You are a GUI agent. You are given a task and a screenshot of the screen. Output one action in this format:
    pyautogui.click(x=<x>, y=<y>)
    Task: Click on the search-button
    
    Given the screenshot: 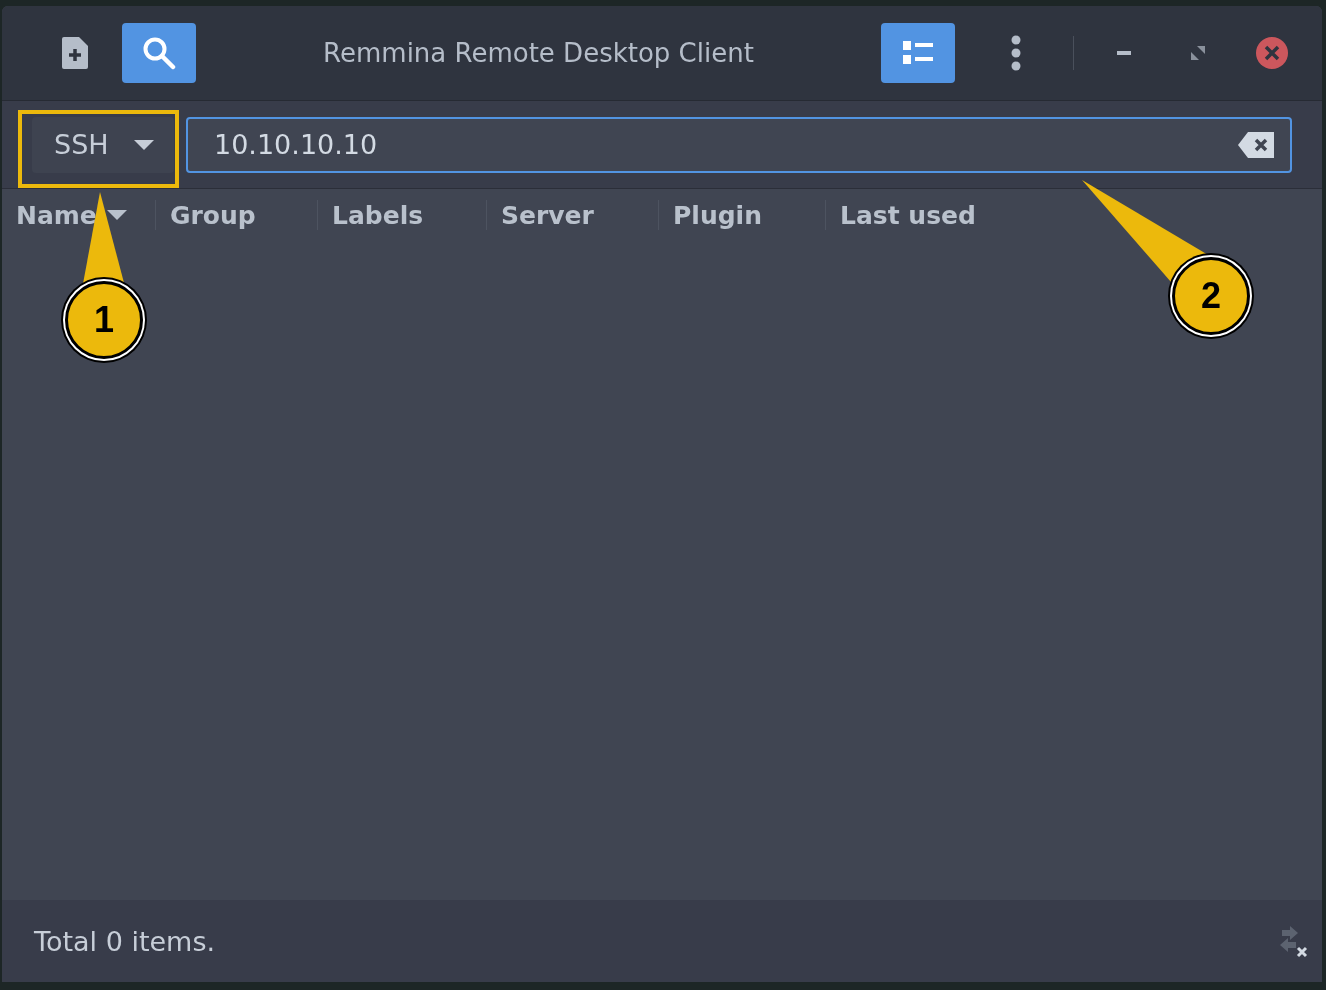 What is the action you would take?
    pyautogui.click(x=159, y=53)
    